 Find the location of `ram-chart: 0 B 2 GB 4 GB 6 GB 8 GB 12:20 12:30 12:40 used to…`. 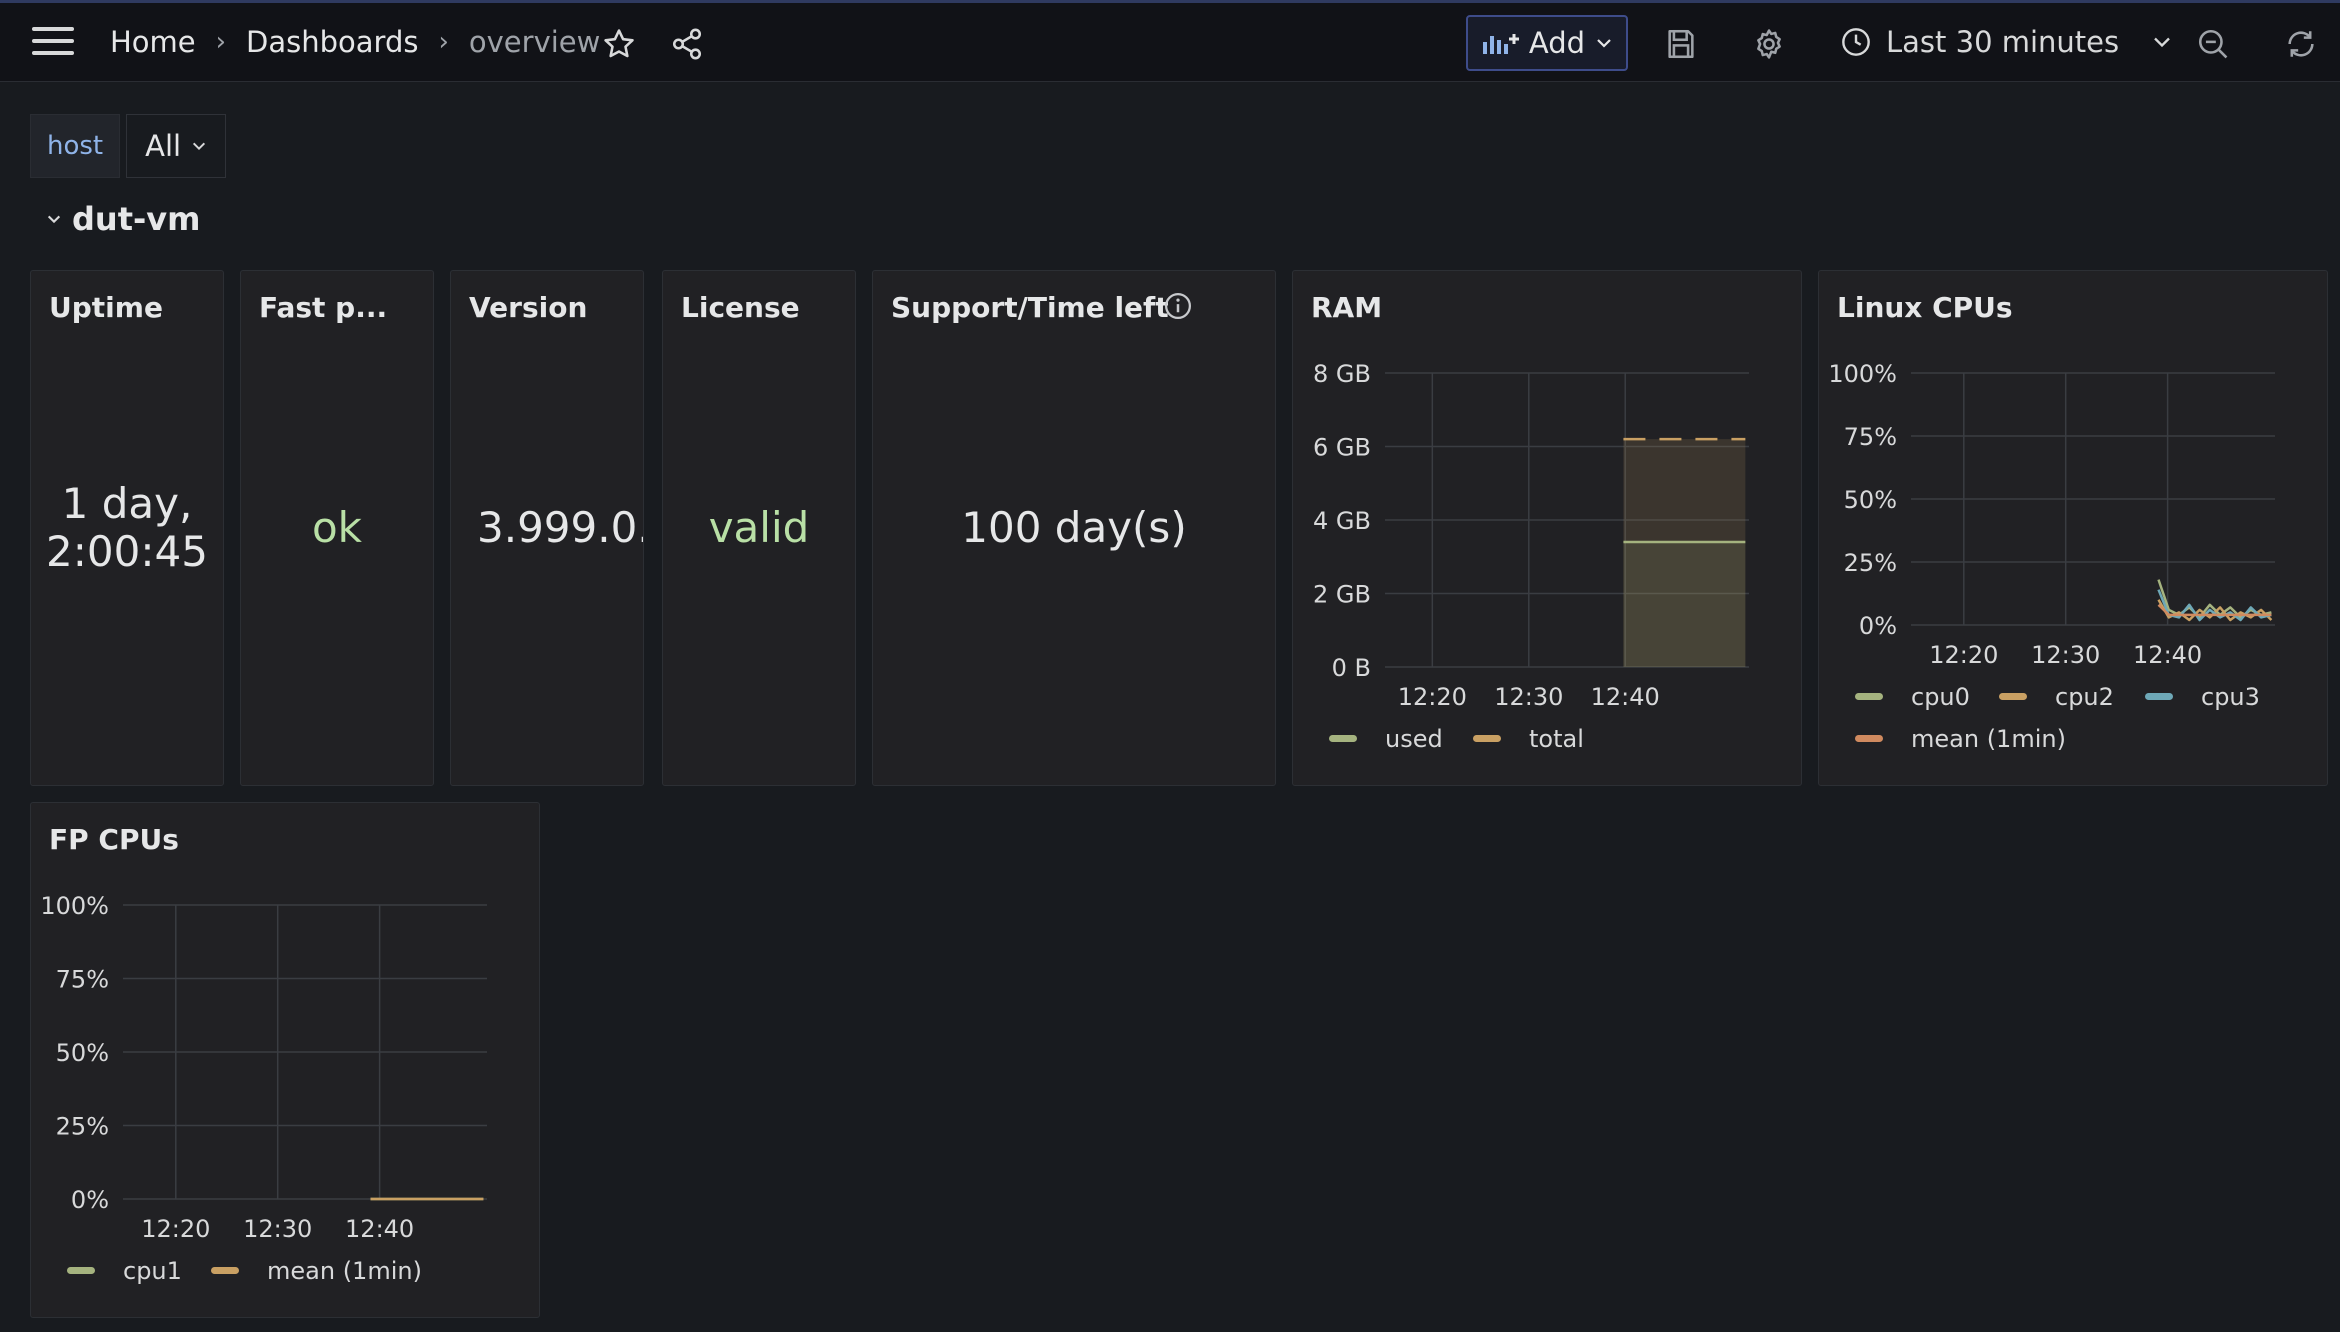

ram-chart: 0 B 2 GB 4 GB 6 GB 8 GB 12:20 12:30 12:40 used to… is located at coordinates (1531, 556).